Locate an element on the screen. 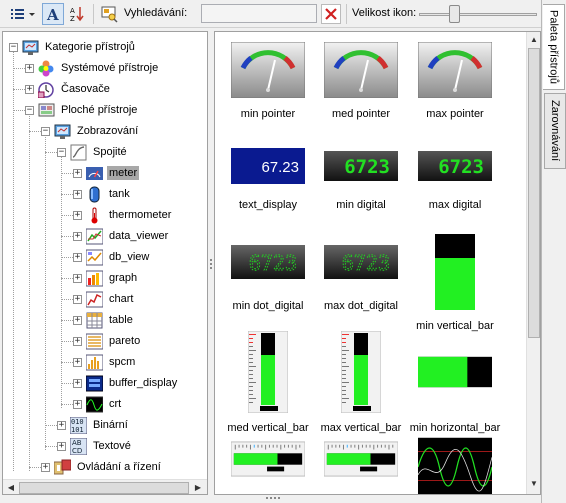  tree-item-9: + thermometer is located at coordinates (123, 215).